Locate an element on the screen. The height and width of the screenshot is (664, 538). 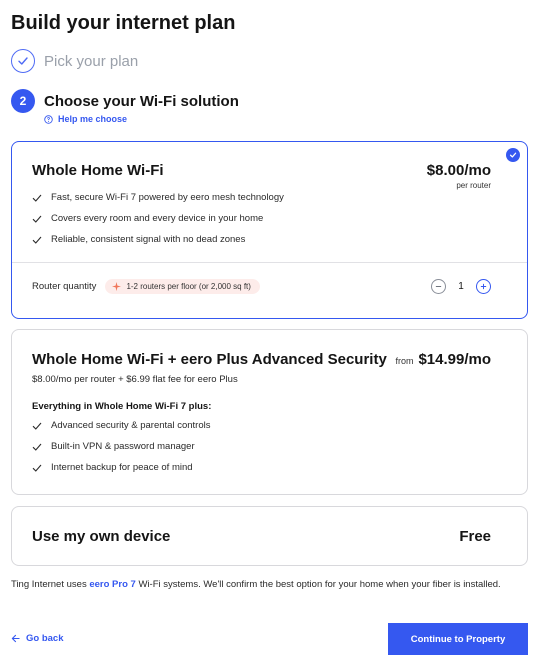
selected-check-icon is located at coordinates (513, 155).